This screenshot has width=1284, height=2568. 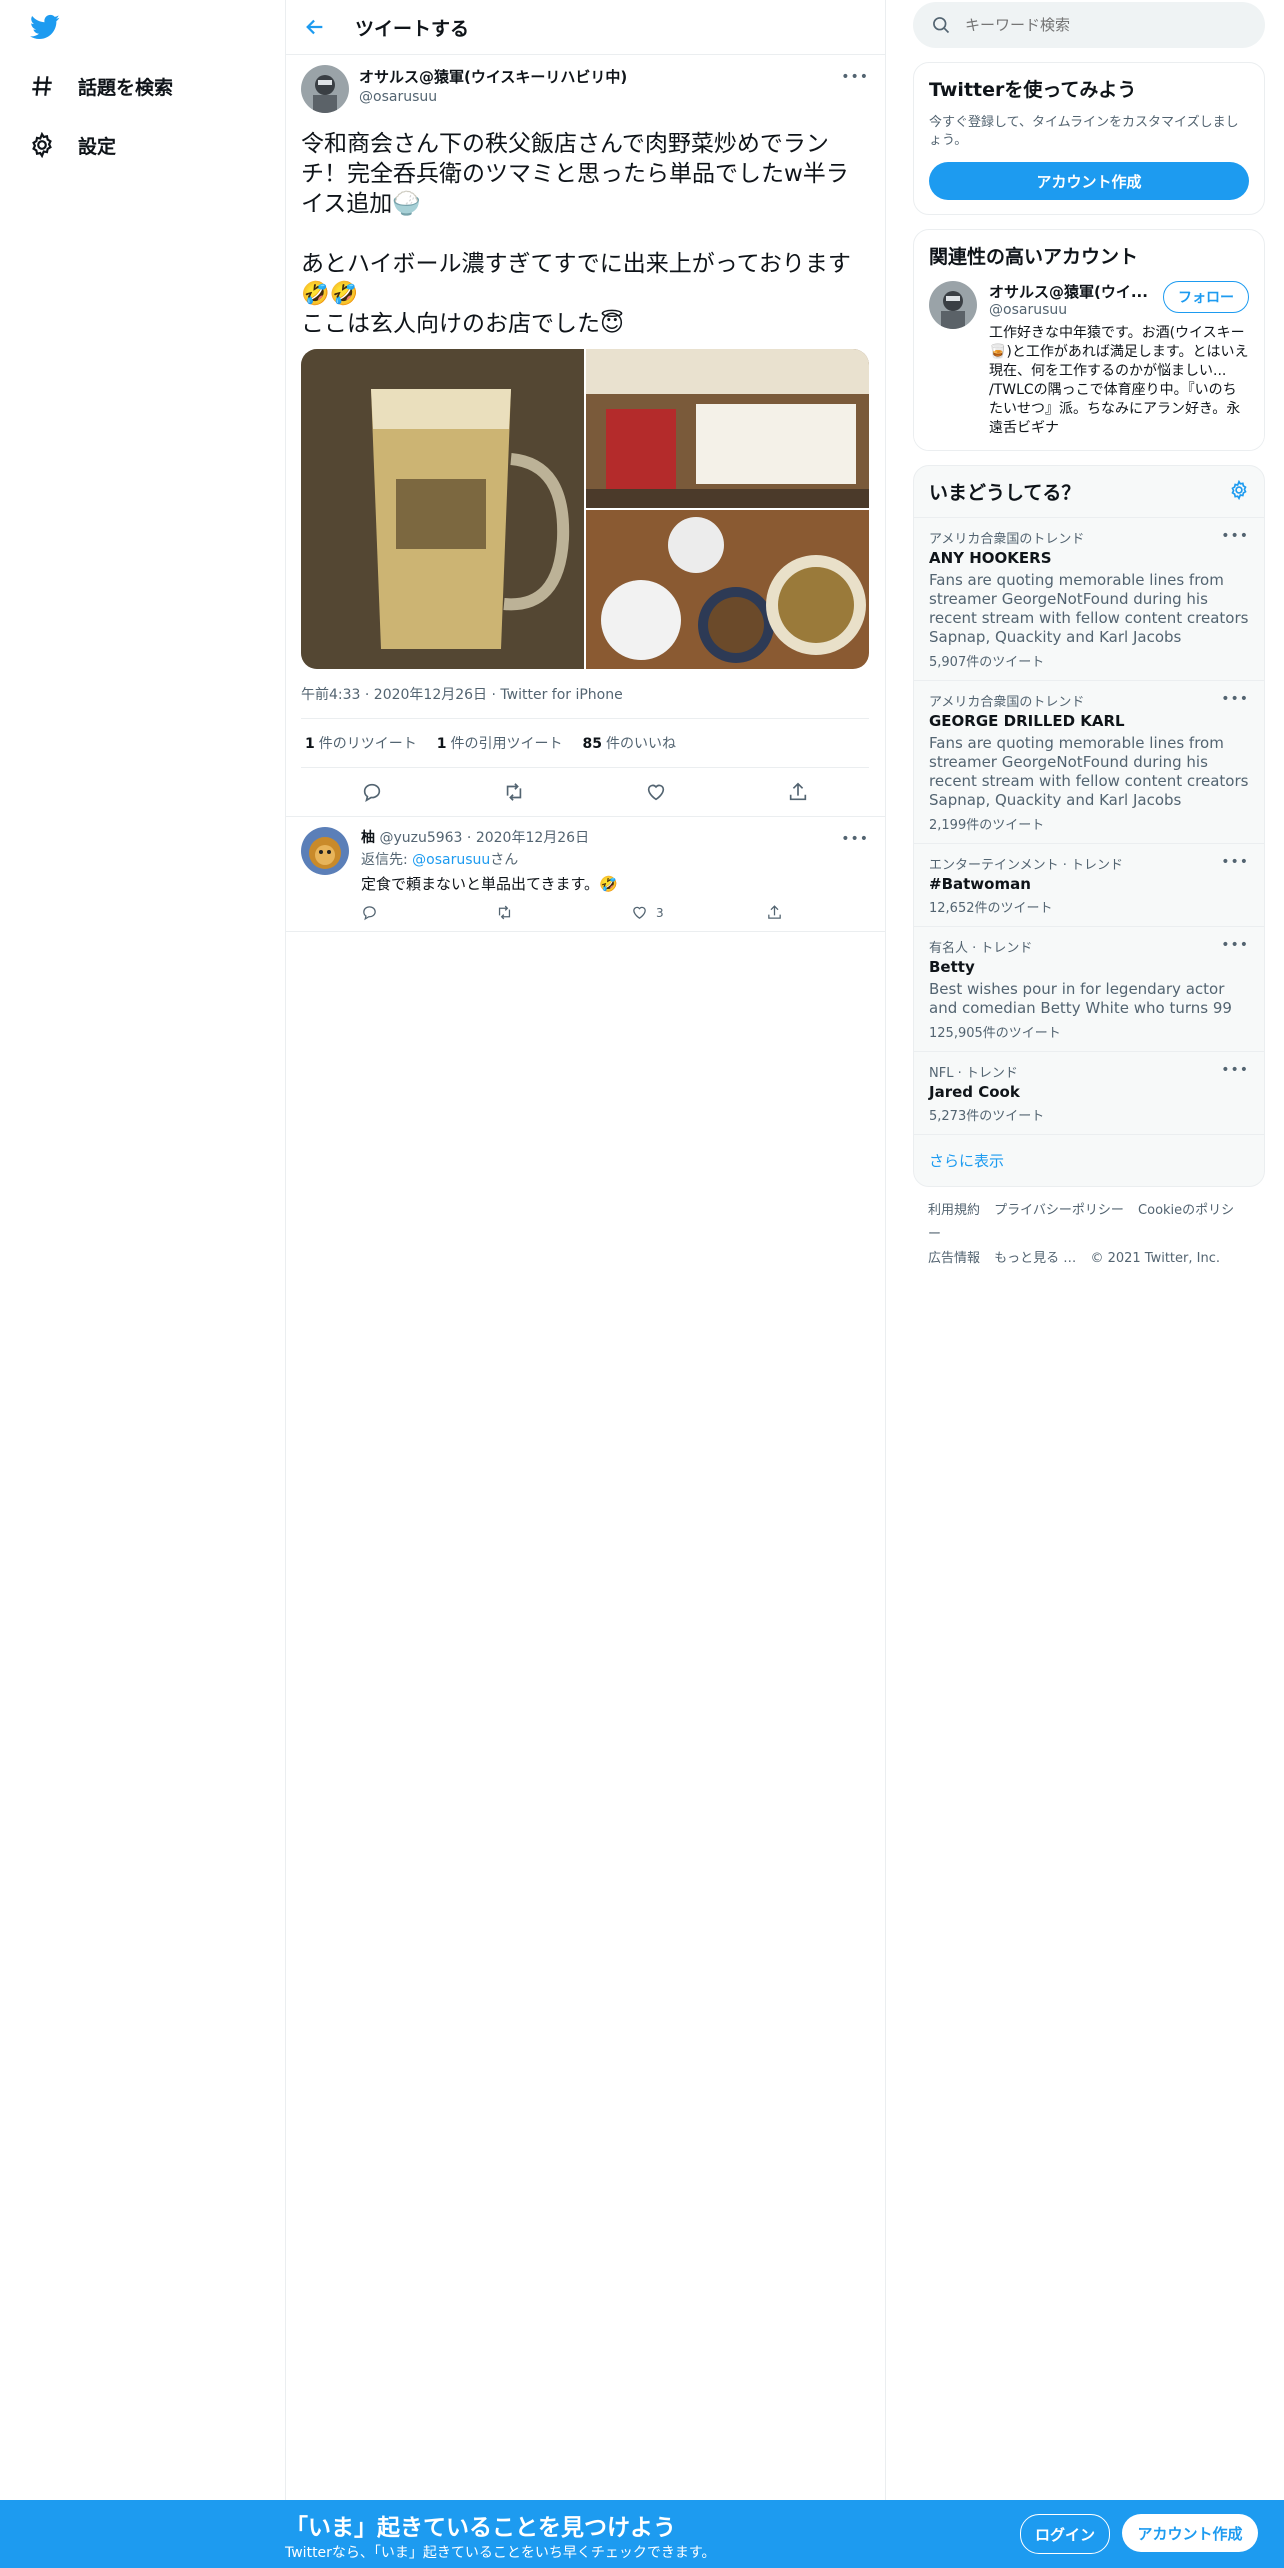 I want to click on footer-link-terms: 利用規約, so click(x=954, y=1210).